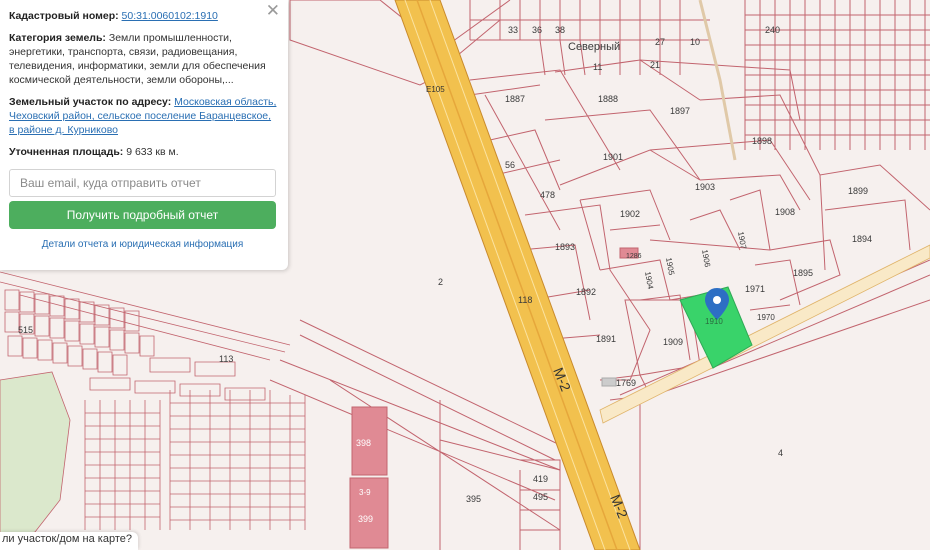  What do you see at coordinates (673, 342) in the screenshot?
I see `parcel-label: 1909` at bounding box center [673, 342].